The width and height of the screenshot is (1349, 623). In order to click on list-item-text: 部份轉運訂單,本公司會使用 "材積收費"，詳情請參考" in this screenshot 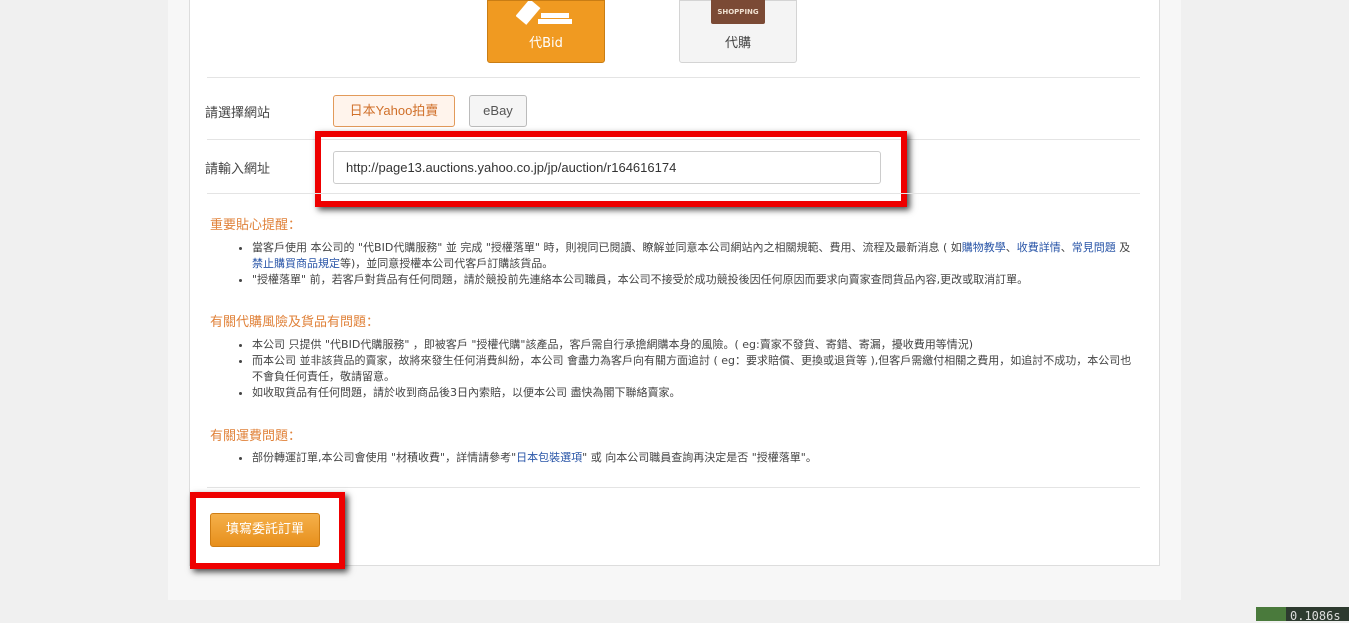, I will do `click(384, 457)`.